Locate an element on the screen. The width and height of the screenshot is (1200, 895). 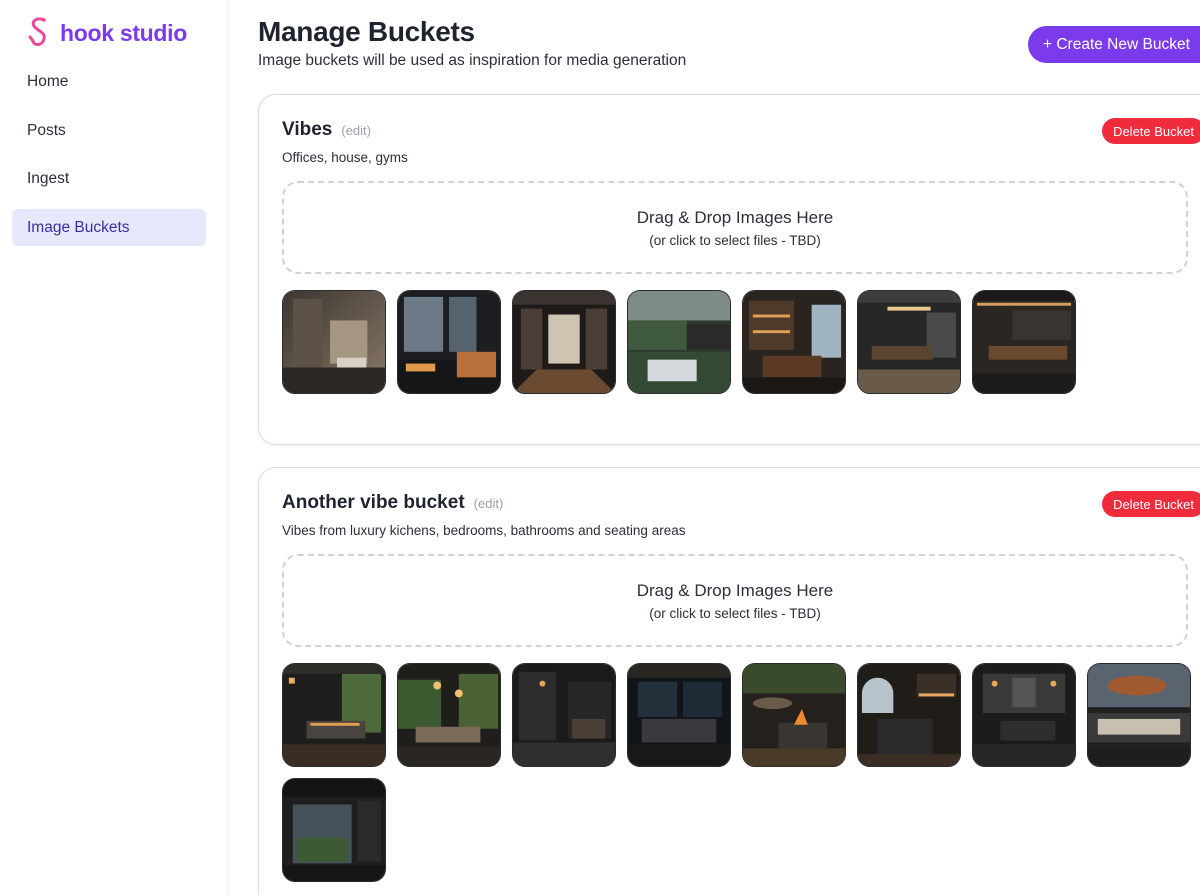
bucket-header: Vibes (edit) is located at coordinates (326, 130).